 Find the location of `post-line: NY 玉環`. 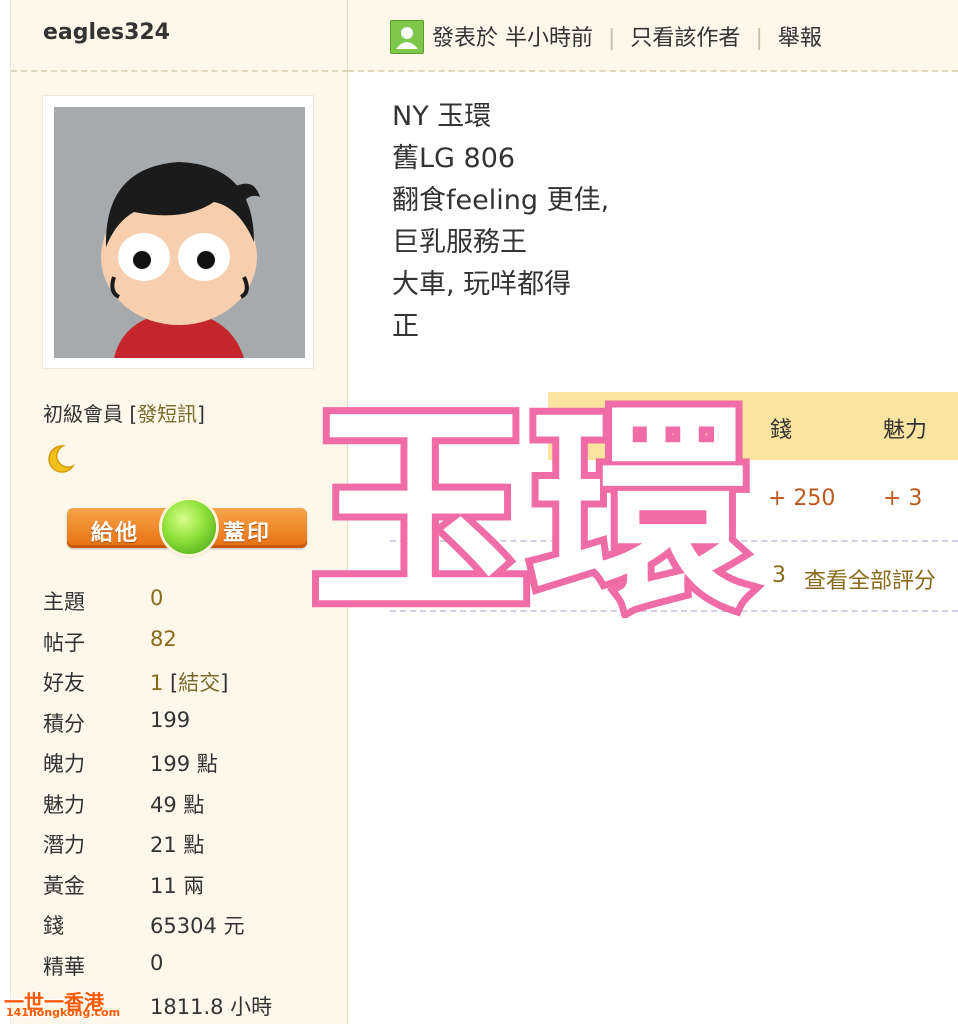

post-line: NY 玉環 is located at coordinates (442, 116).